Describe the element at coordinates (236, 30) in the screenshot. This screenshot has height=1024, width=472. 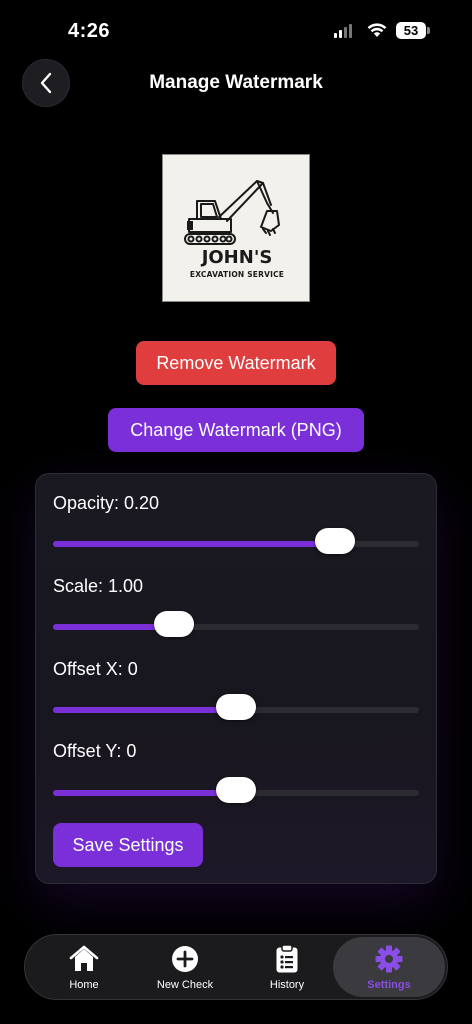
I see `status-bar: 4:26 53` at that location.